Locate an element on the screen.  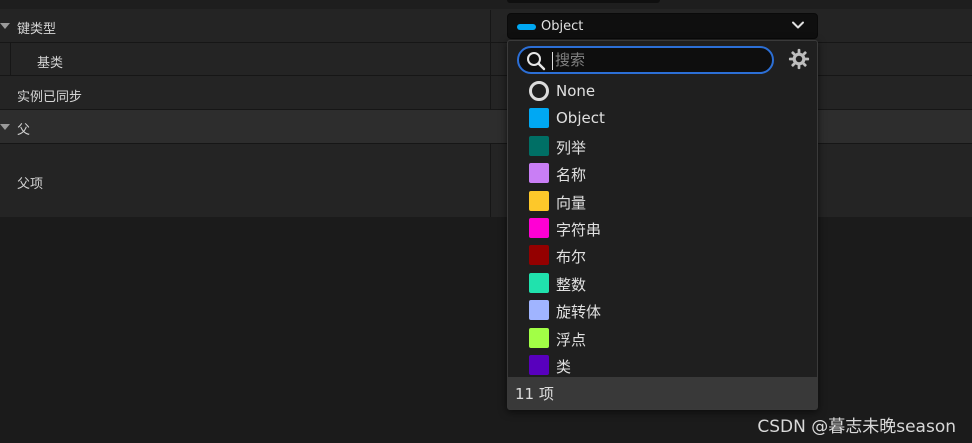
search-box is located at coordinates (645, 60).